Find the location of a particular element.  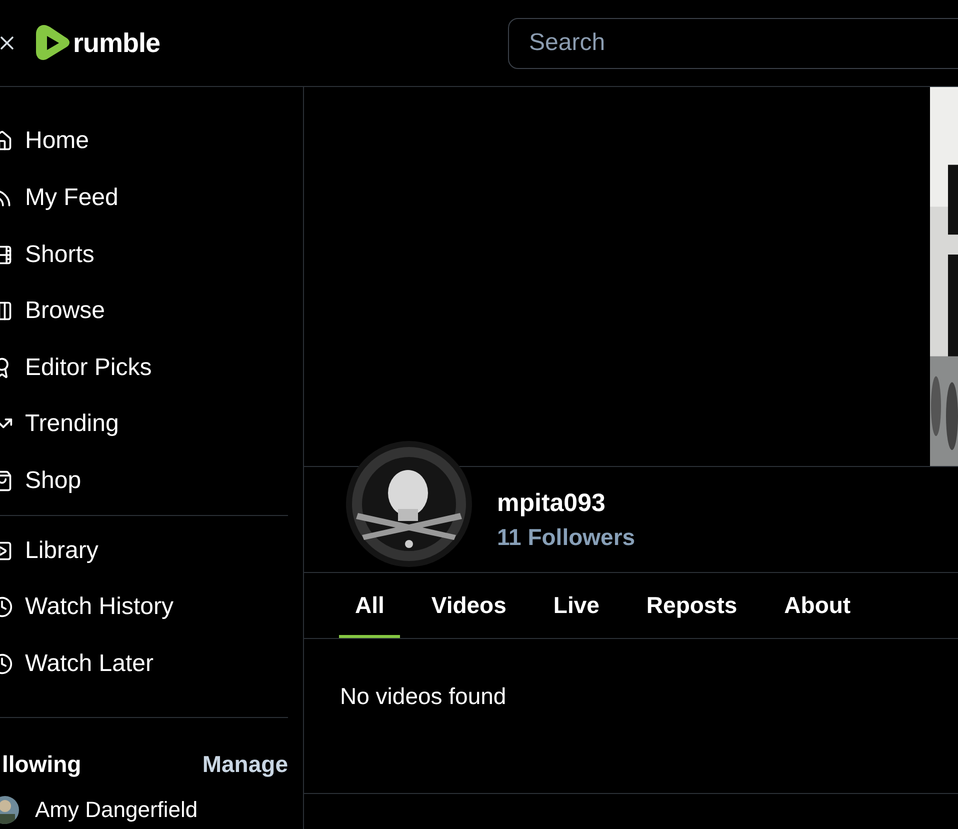

search-field: Search is located at coordinates (733, 43).